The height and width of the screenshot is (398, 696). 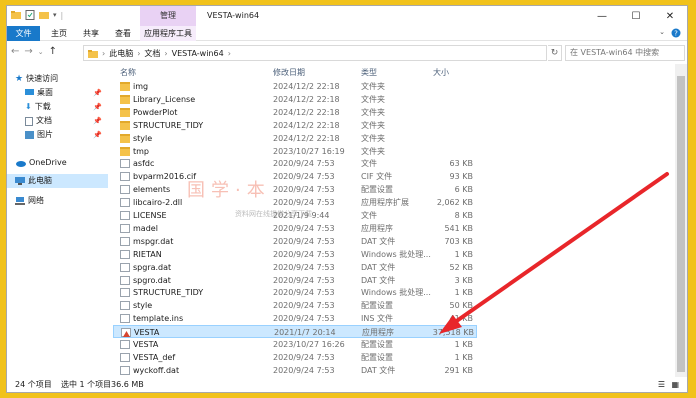 What do you see at coordinates (681, 224) in the screenshot?
I see `scrollbar-thumb` at bounding box center [681, 224].